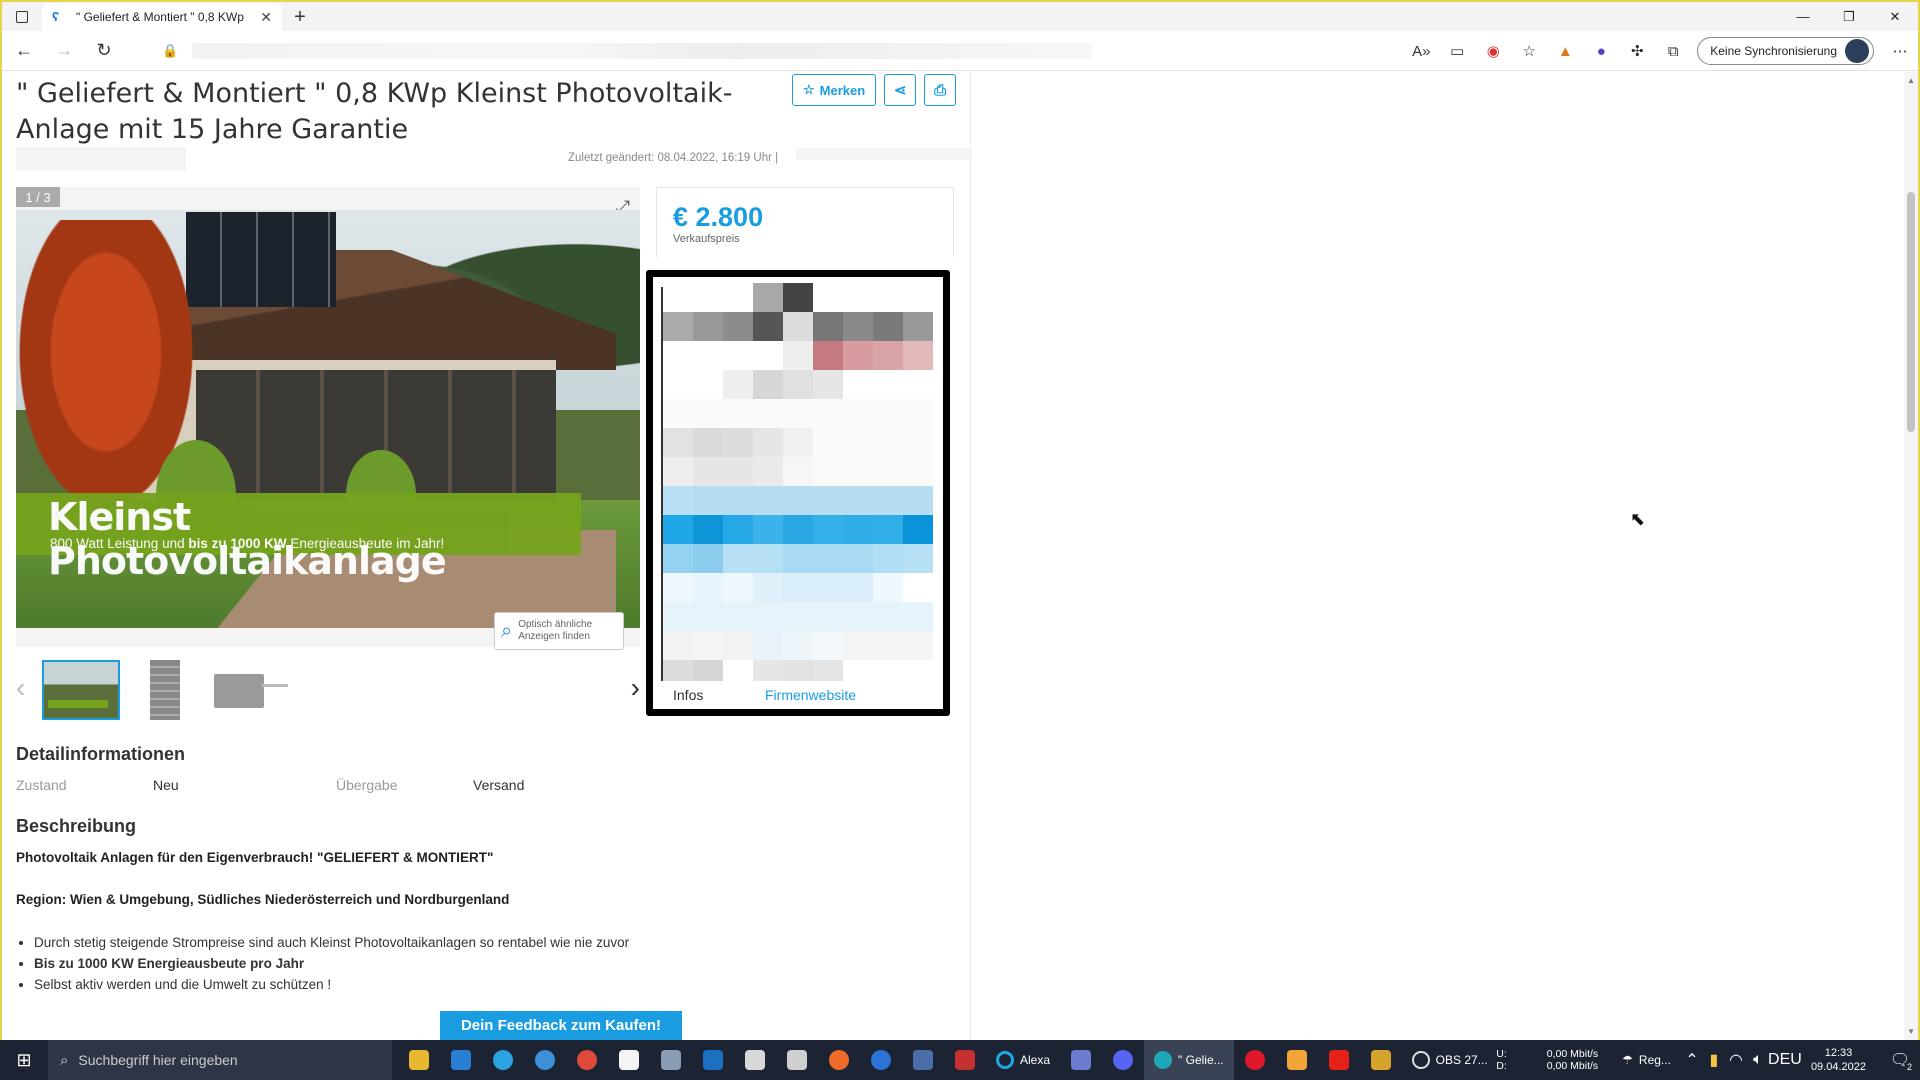  I want to click on collections-icon: ⧉, so click(1673, 51).